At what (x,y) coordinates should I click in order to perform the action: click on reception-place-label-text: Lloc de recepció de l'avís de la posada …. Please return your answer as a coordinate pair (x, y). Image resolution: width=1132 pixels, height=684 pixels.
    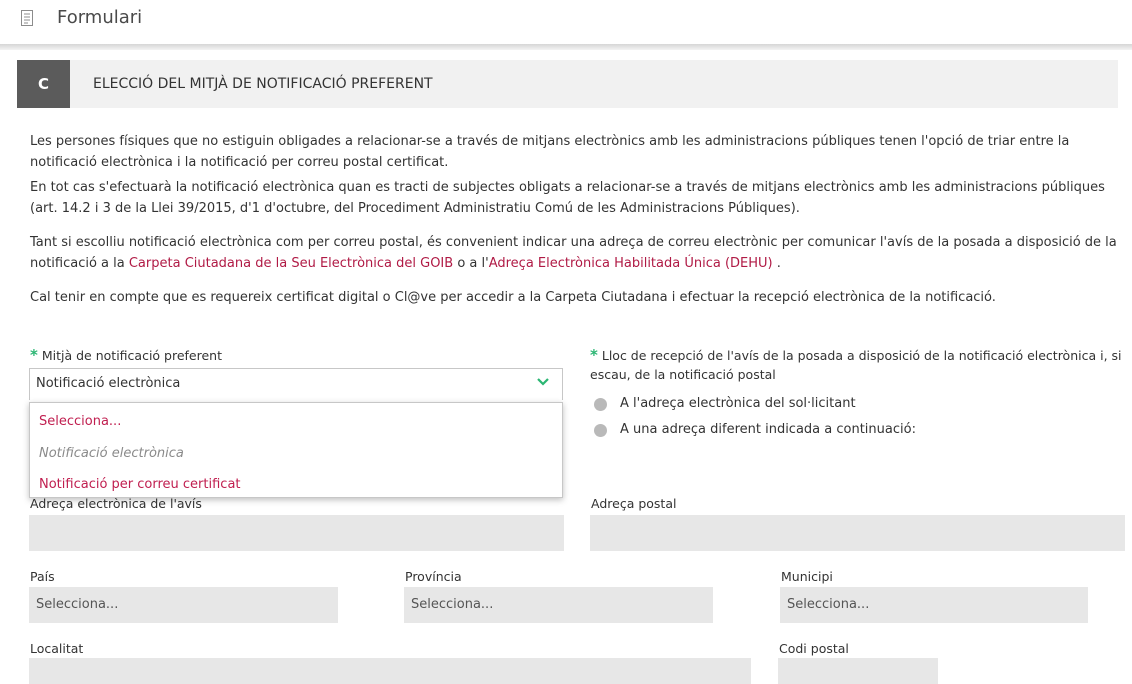
    Looking at the image, I should click on (856, 365).